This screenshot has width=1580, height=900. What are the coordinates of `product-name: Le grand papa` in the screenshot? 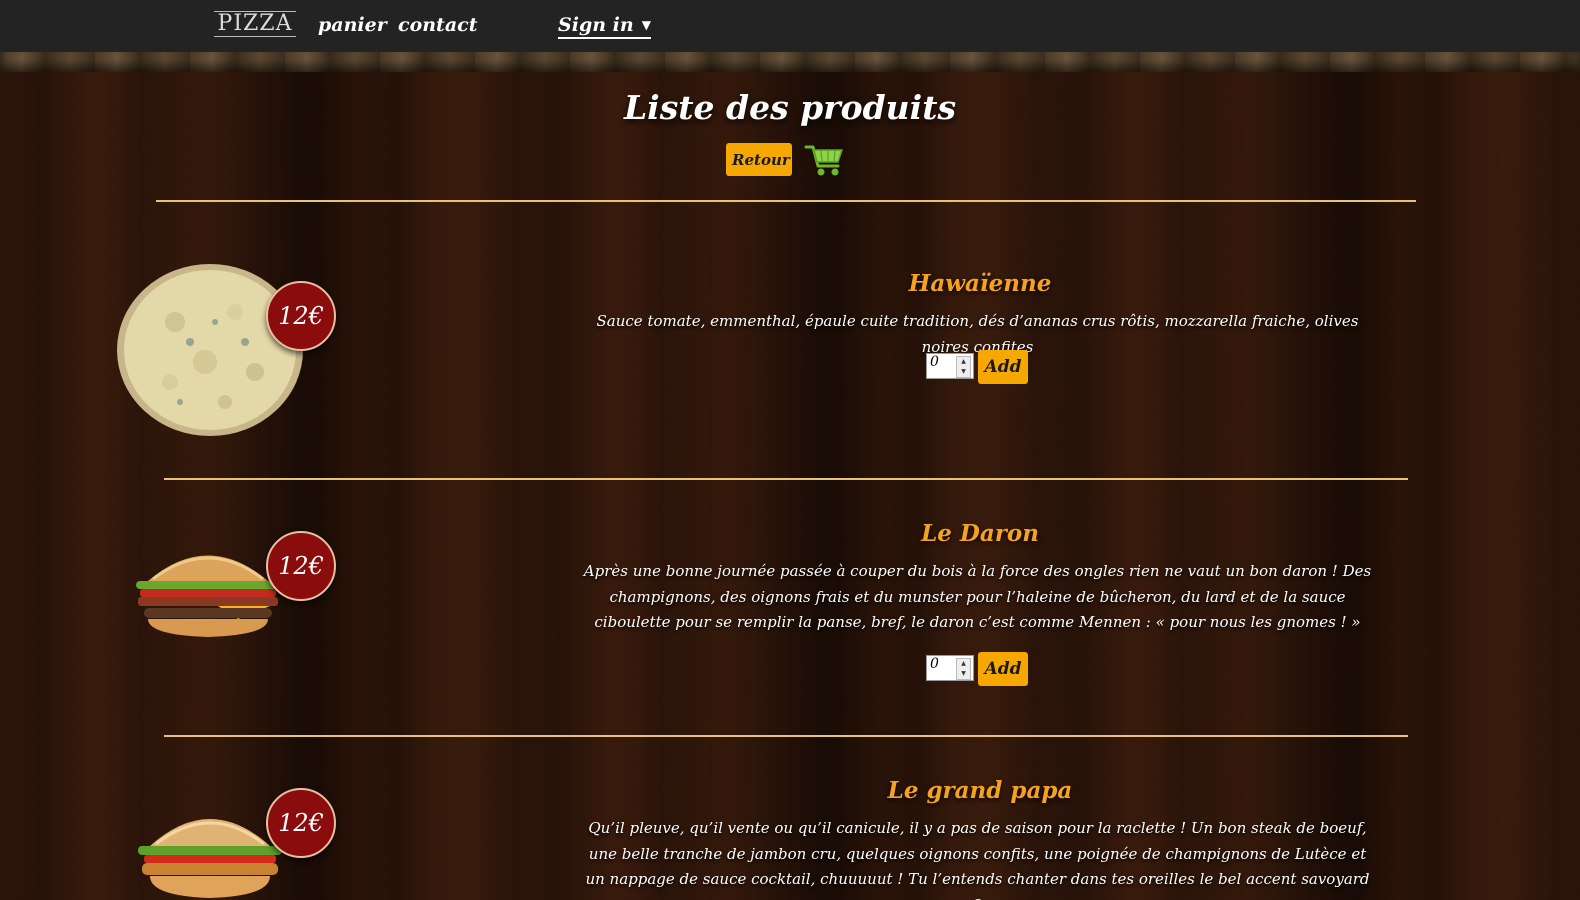 It's located at (980, 790).